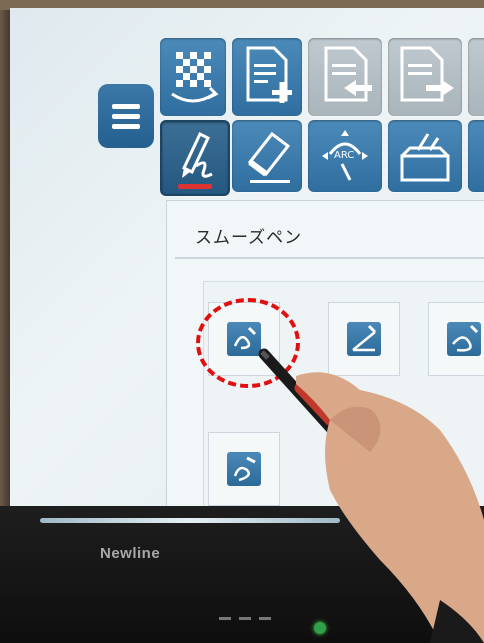 This screenshot has width=484, height=643. What do you see at coordinates (329, 258) in the screenshot?
I see `panel-divider` at bounding box center [329, 258].